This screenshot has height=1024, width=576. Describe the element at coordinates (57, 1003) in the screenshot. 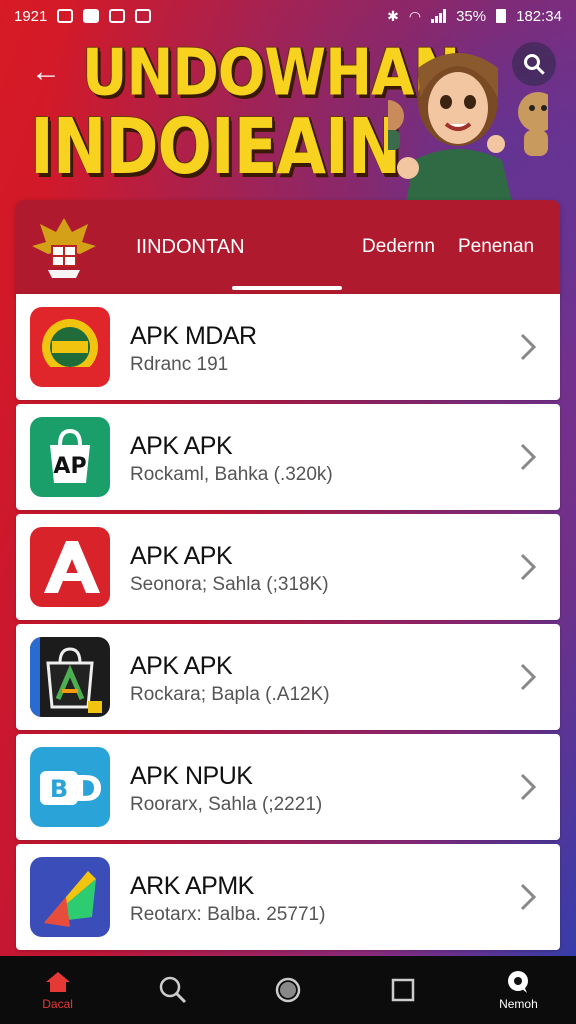

I see `nav-home-label: Dacal` at that location.